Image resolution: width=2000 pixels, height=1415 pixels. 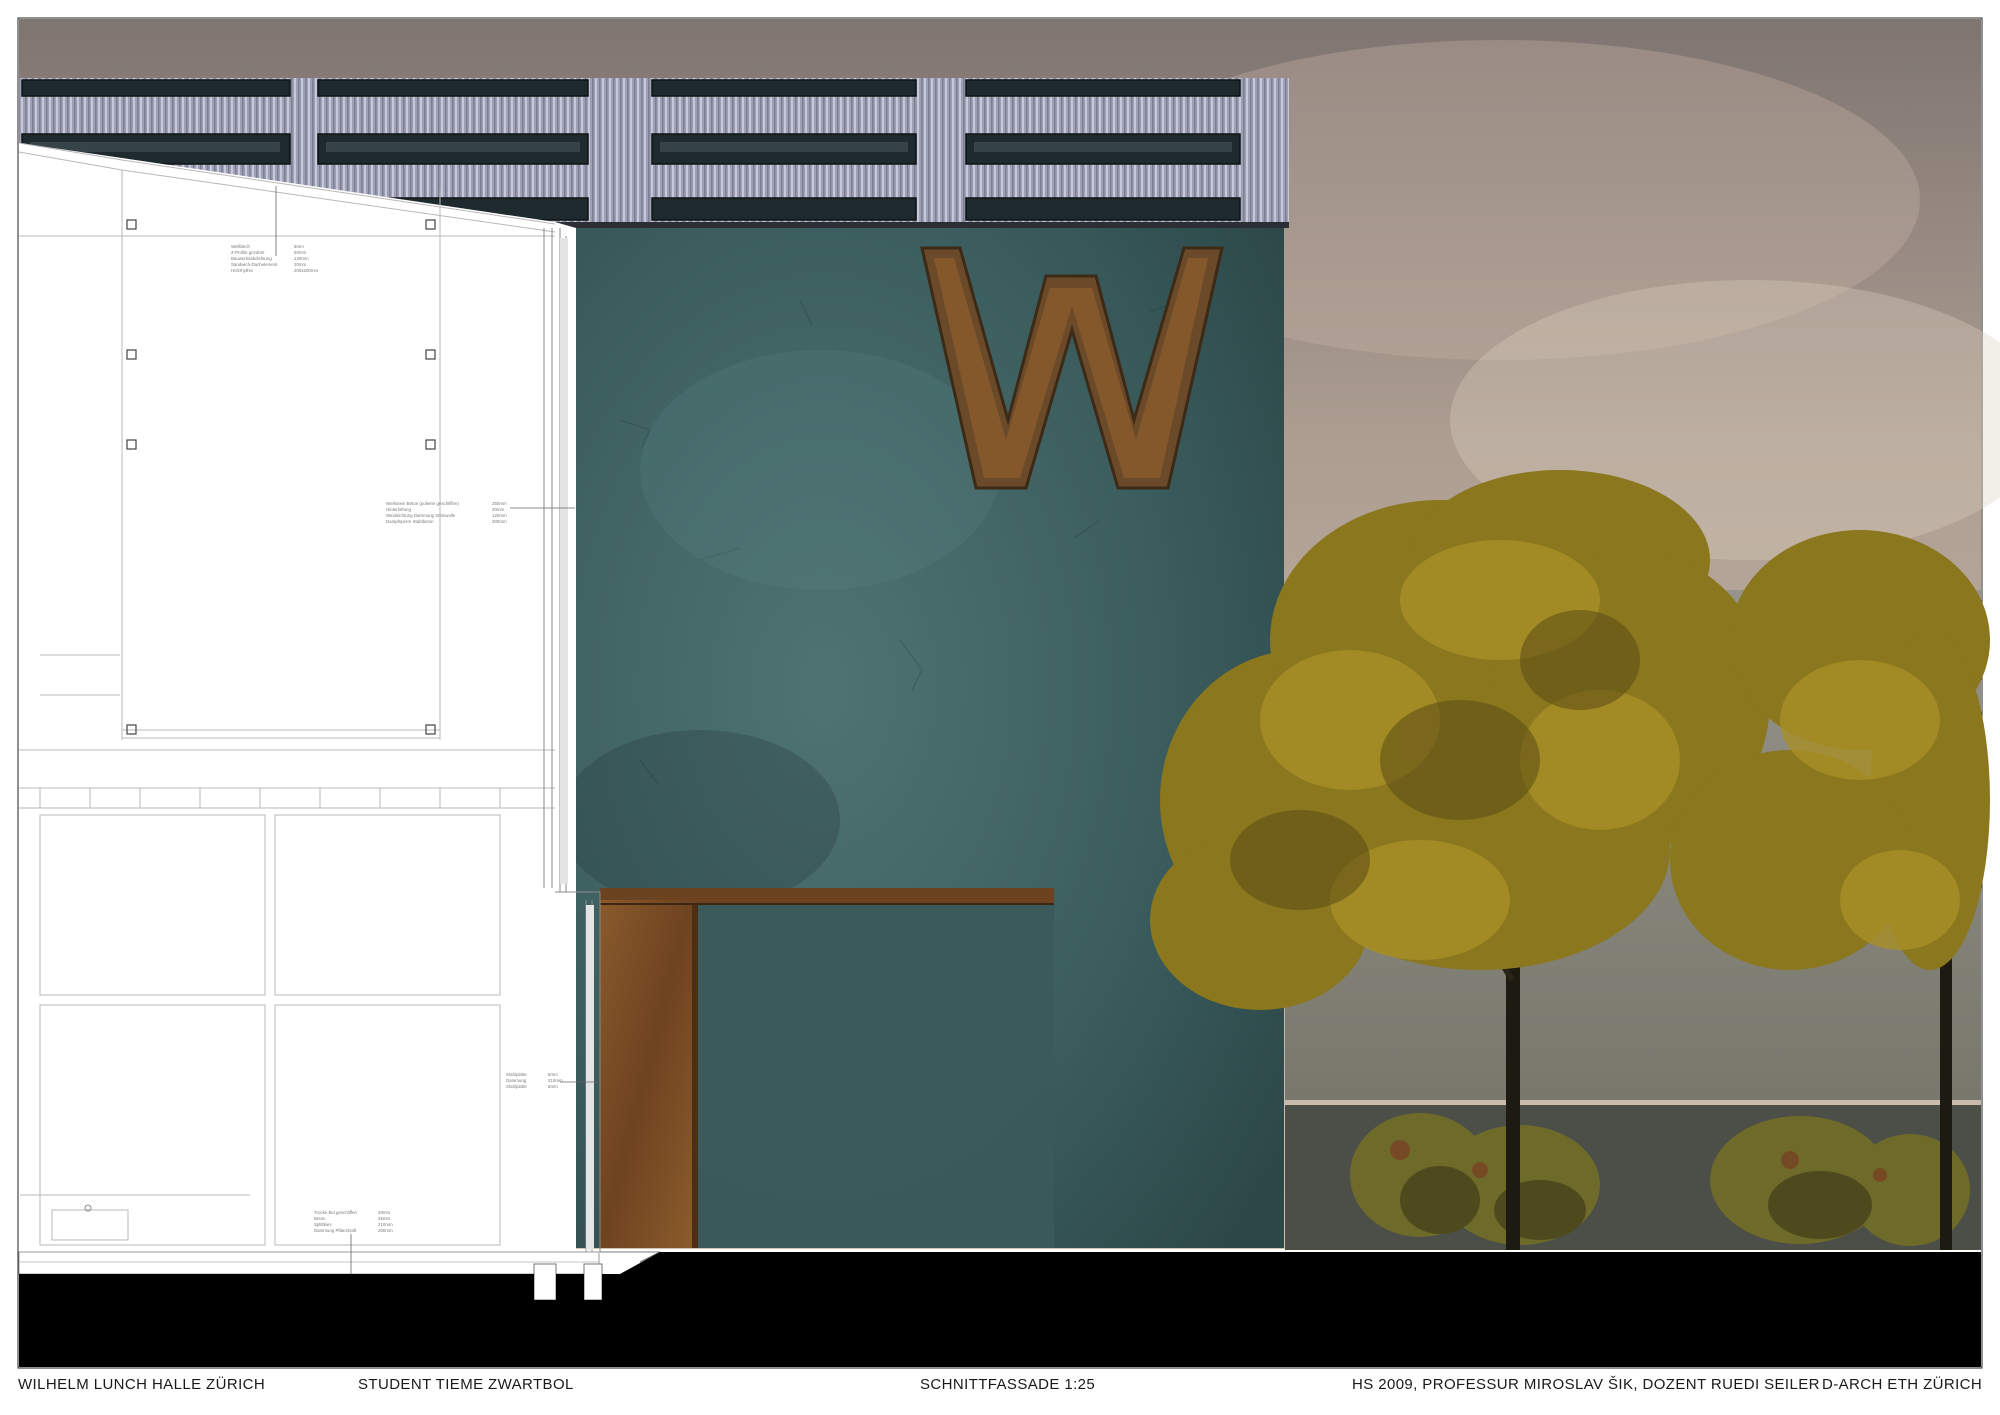 I want to click on svg-text: Beton, so click(x=320, y=1218).